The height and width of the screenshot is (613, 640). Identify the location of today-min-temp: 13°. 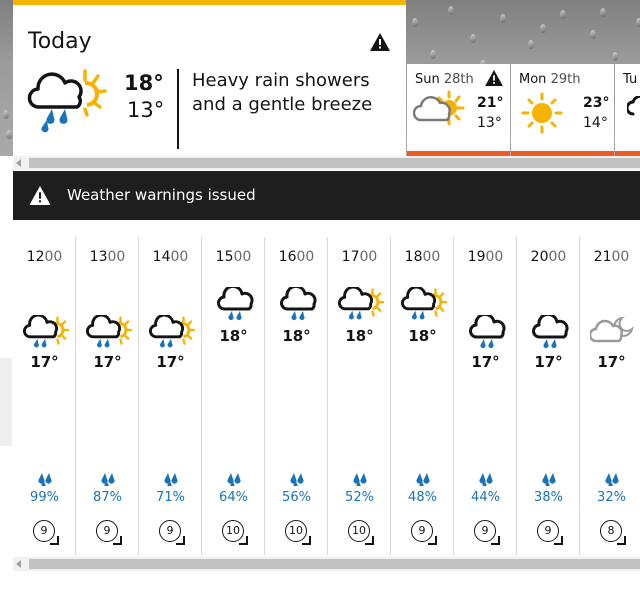
(146, 110).